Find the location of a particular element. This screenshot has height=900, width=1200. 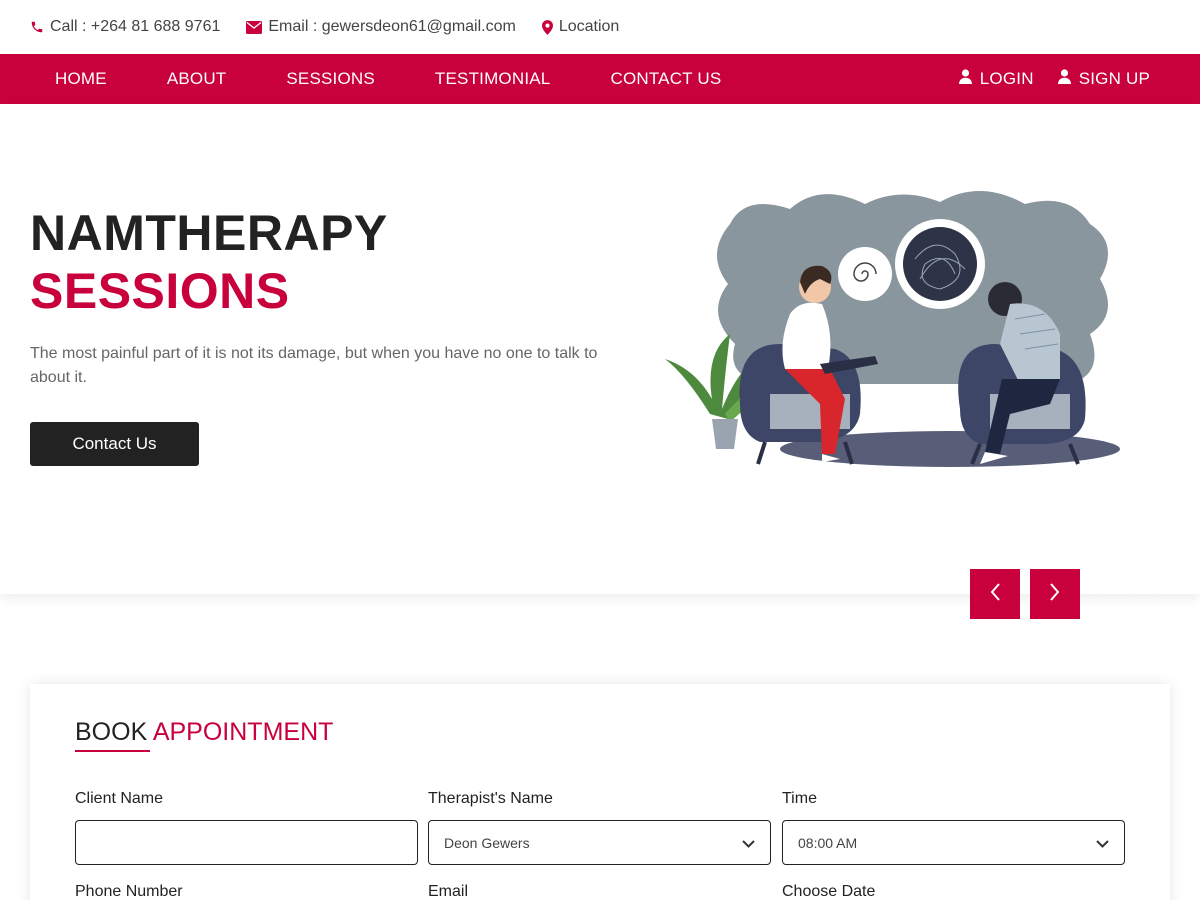

time-field: Time 08:00 AM is located at coordinates (953, 827).